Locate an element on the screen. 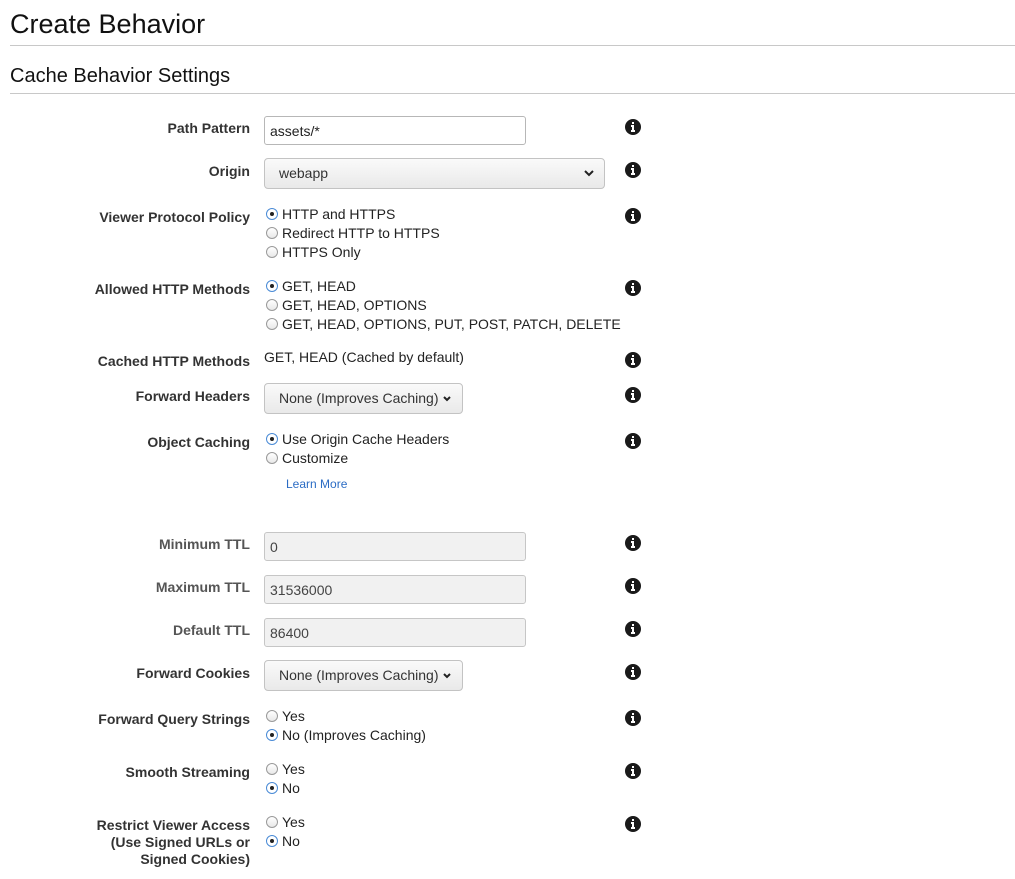  origin-label: Origin is located at coordinates (229, 171).